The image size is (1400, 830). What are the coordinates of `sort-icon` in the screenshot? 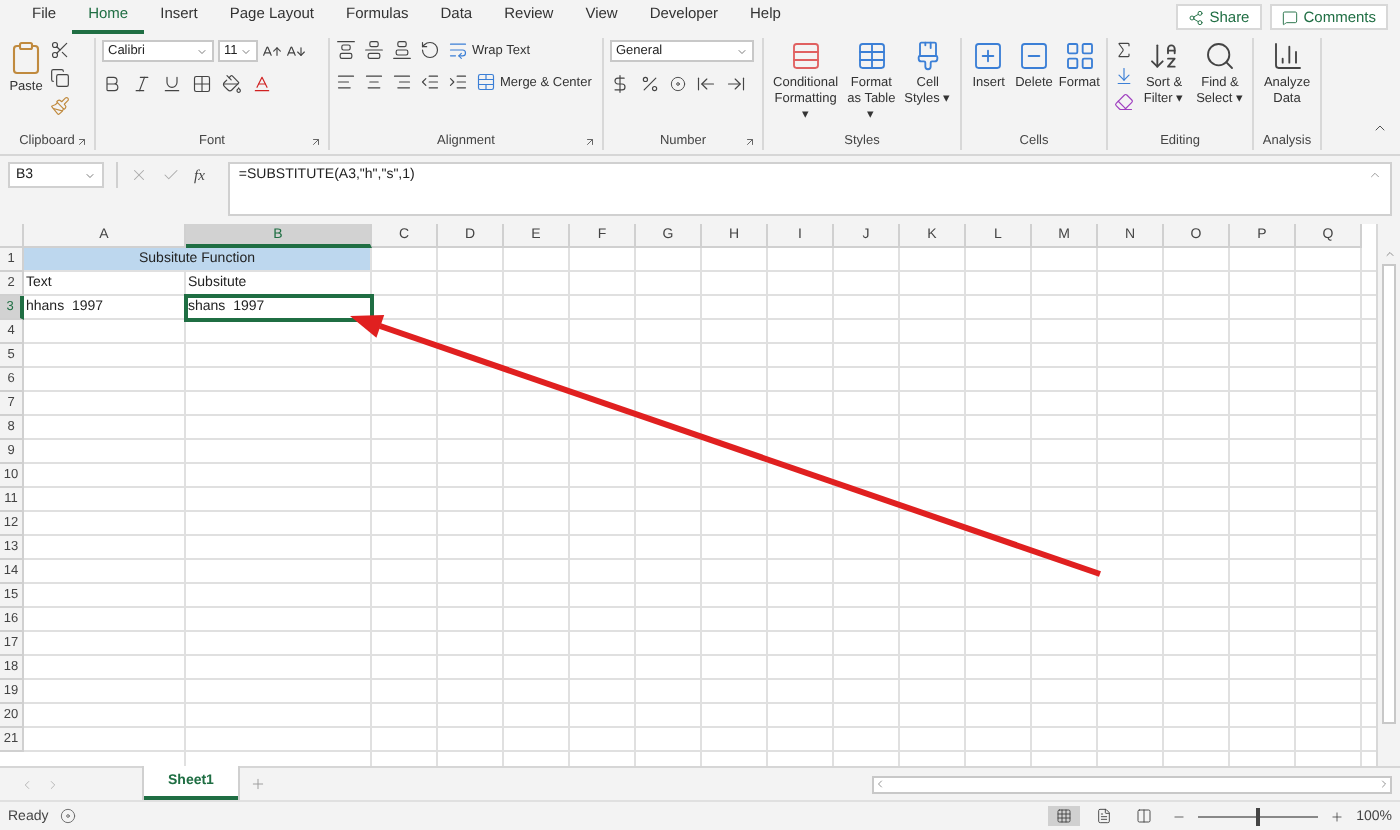 It's located at (1164, 56).